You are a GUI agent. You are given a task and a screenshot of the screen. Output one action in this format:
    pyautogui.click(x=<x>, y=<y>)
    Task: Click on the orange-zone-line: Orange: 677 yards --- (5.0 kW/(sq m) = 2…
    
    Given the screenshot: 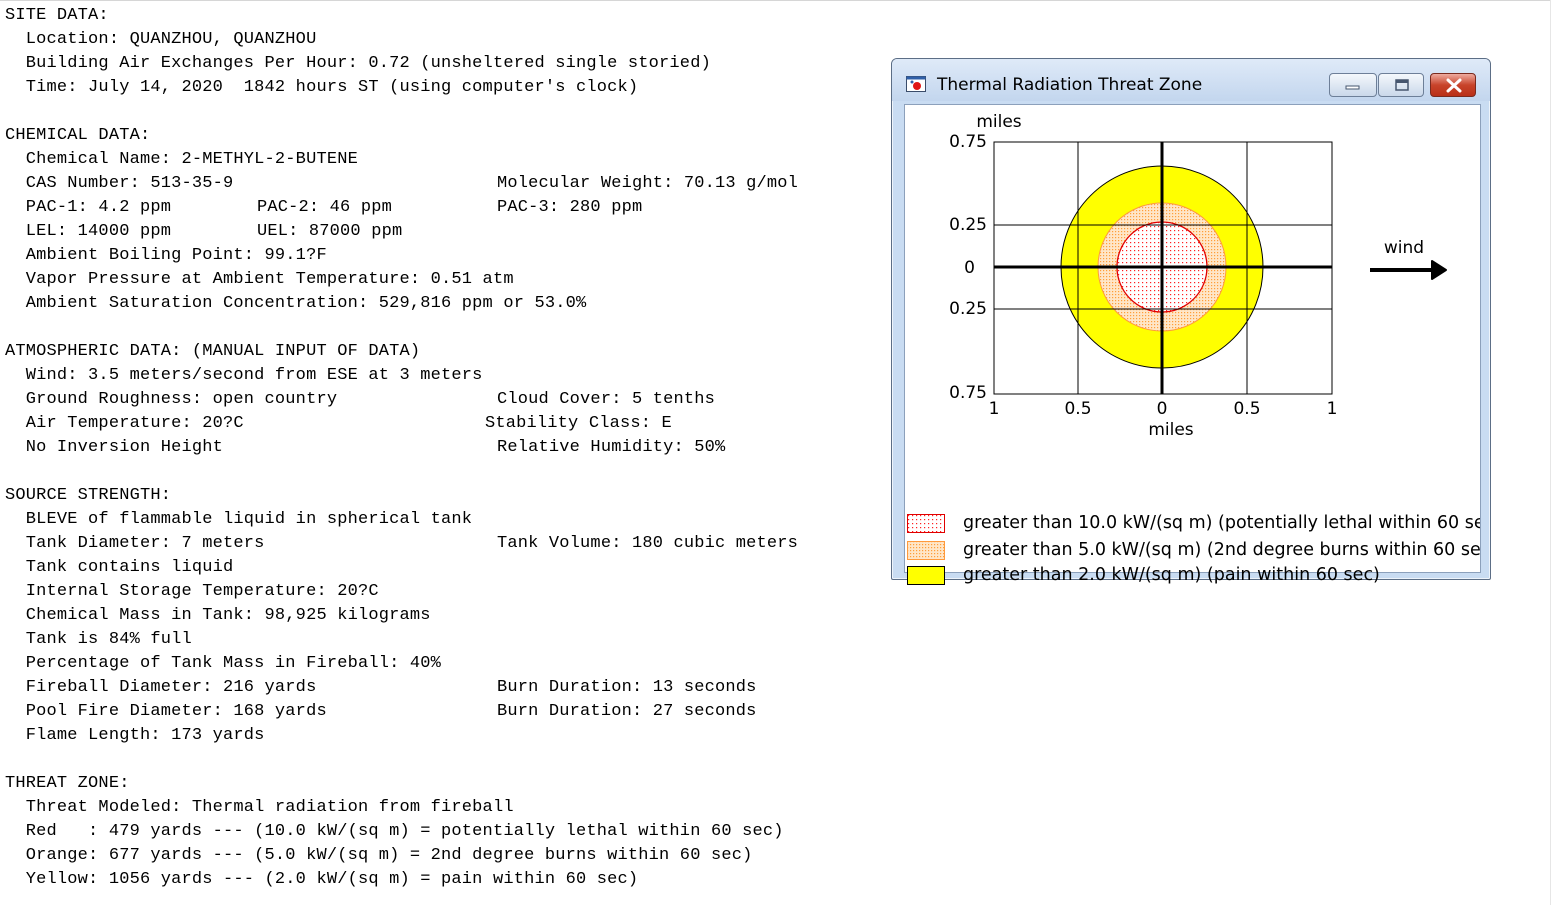 What is the action you would take?
    pyautogui.click(x=379, y=855)
    